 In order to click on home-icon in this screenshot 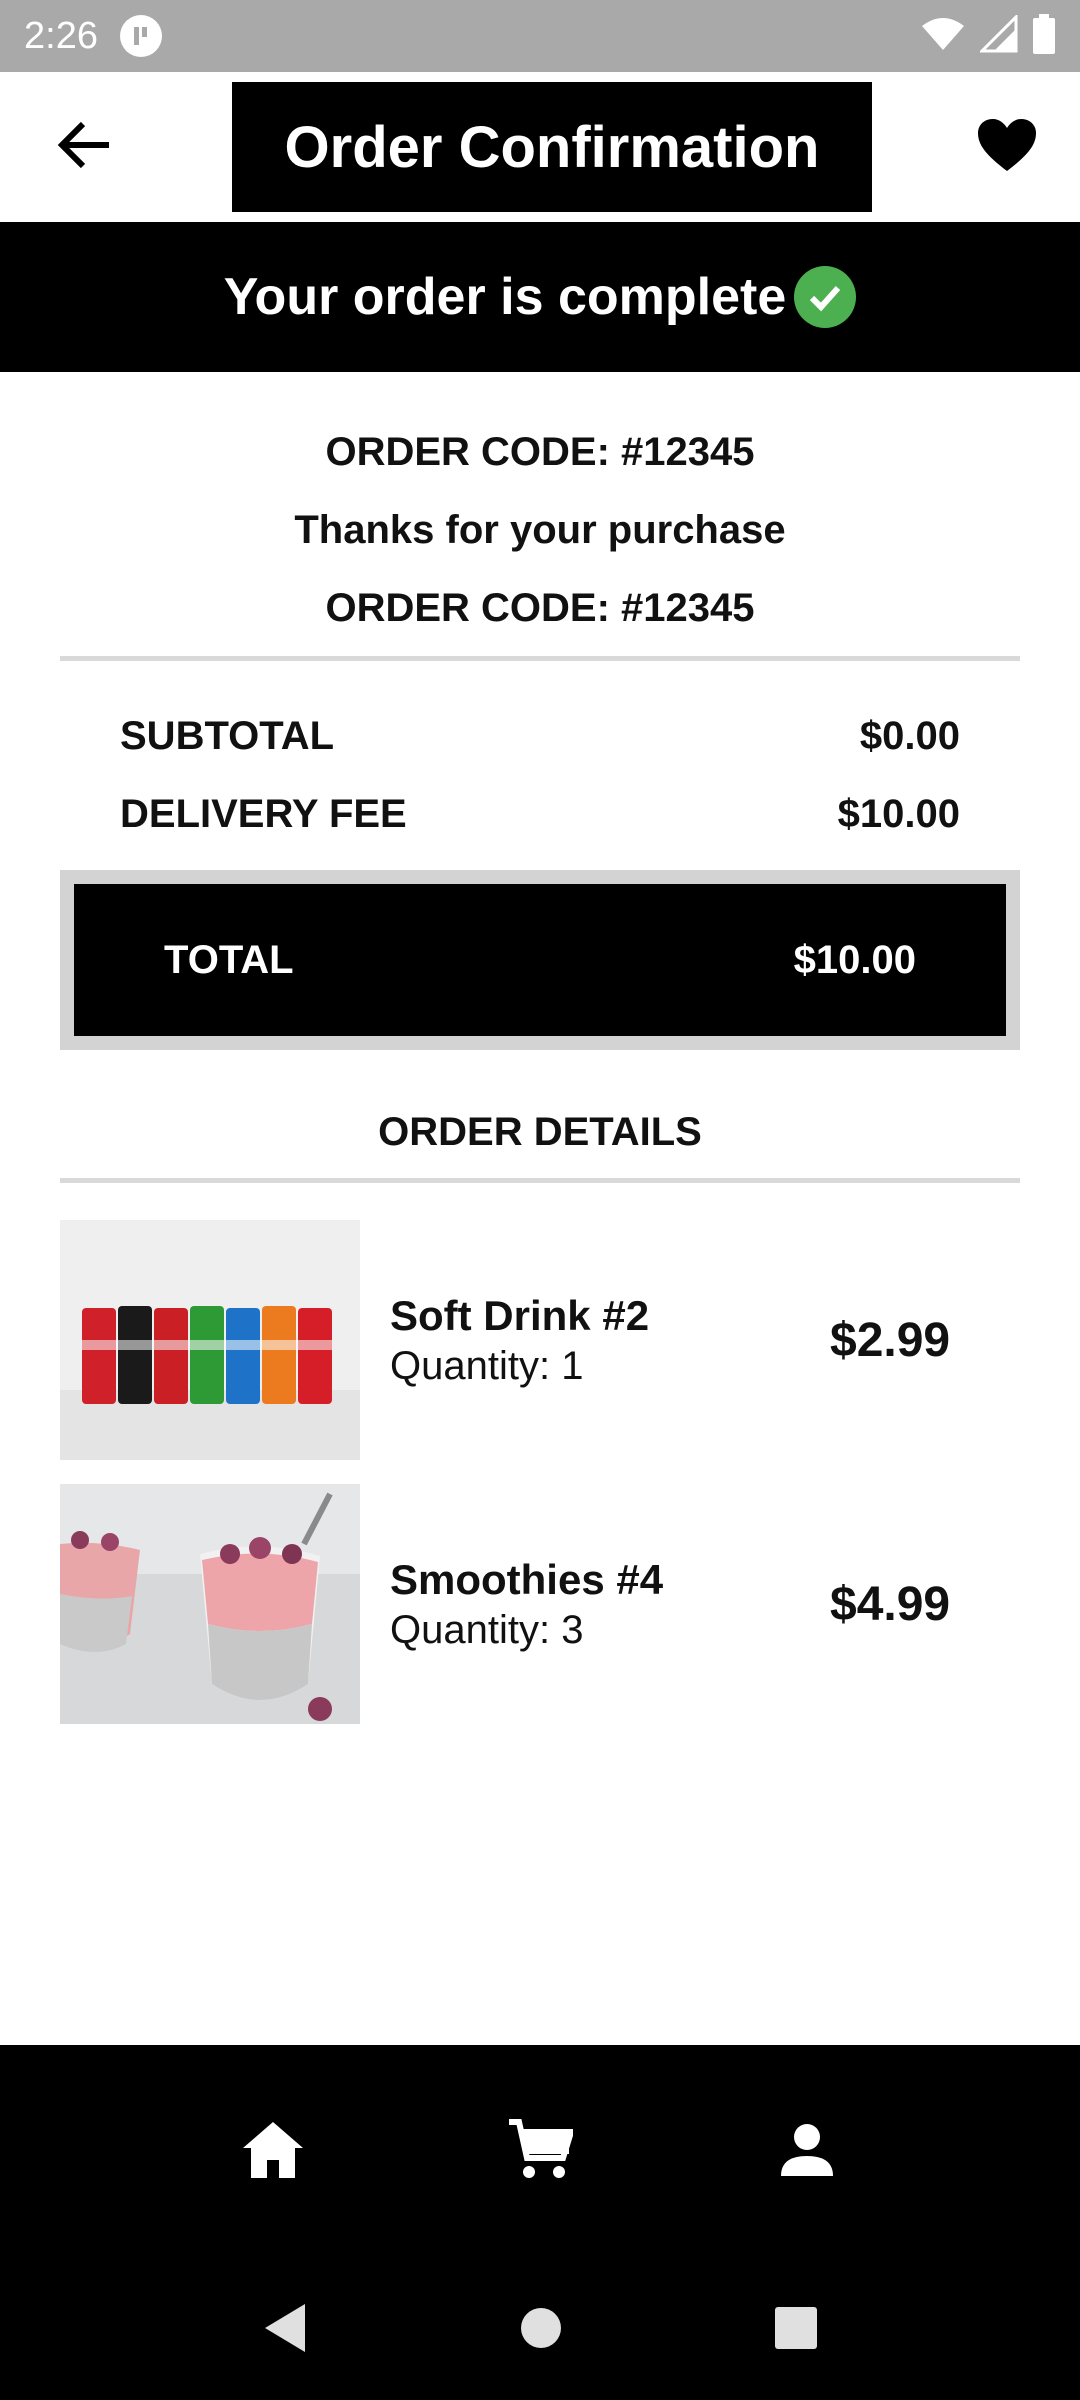, I will do `click(273, 2152)`.